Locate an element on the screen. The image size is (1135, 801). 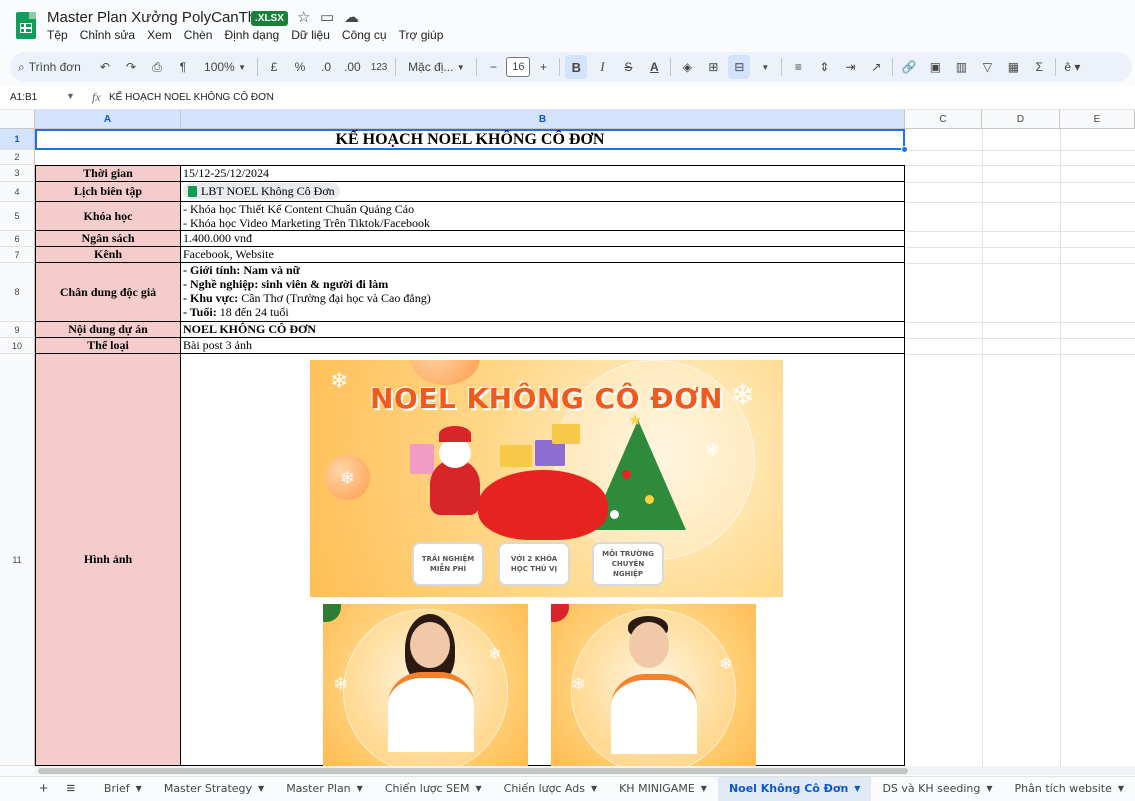
value-time: 15/12-25/12/2024 is located at coordinates (543, 173).